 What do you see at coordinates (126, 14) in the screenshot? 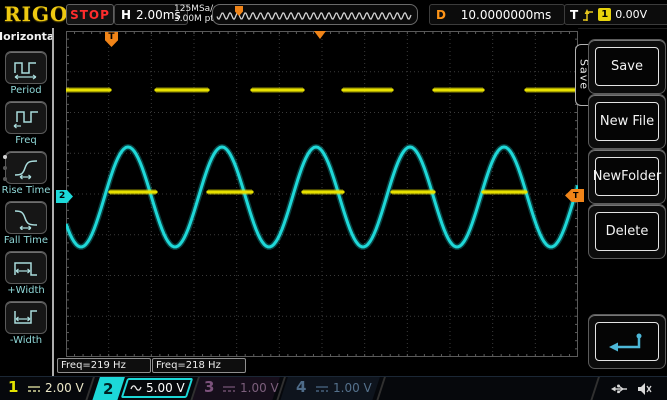
I see `timebase-label: H` at bounding box center [126, 14].